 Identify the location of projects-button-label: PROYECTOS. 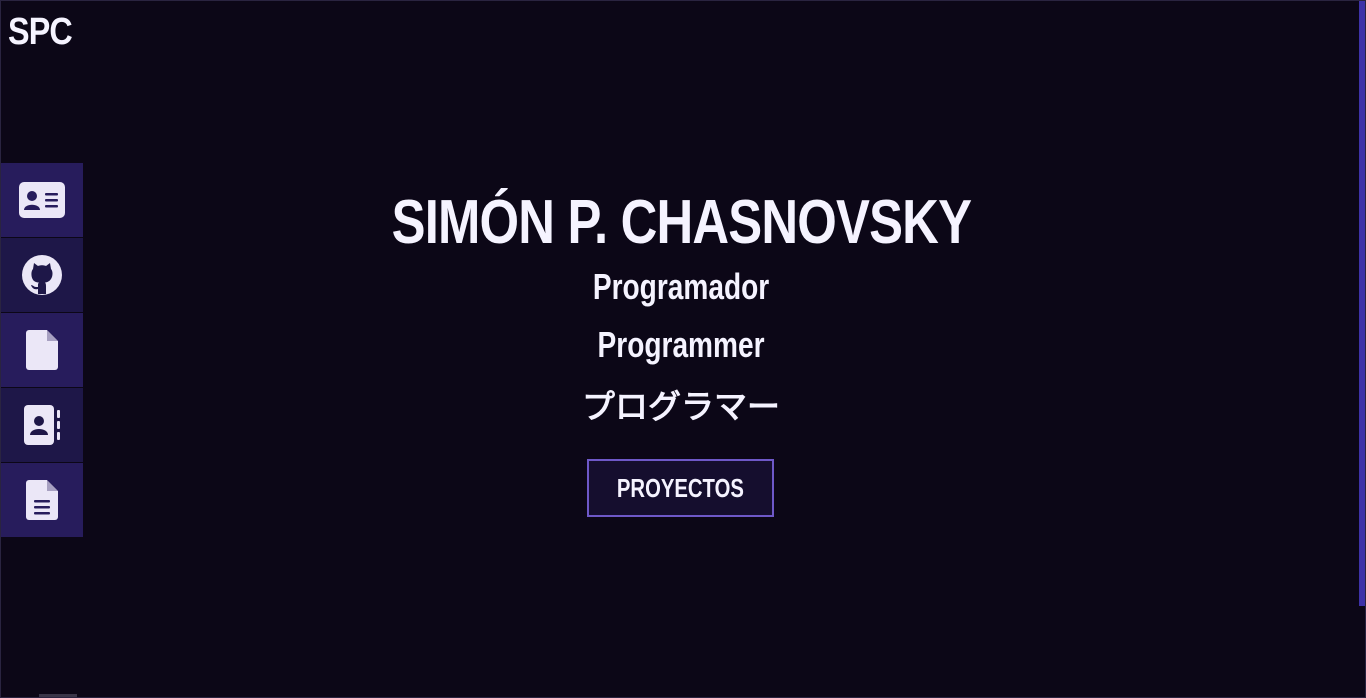
(680, 487).